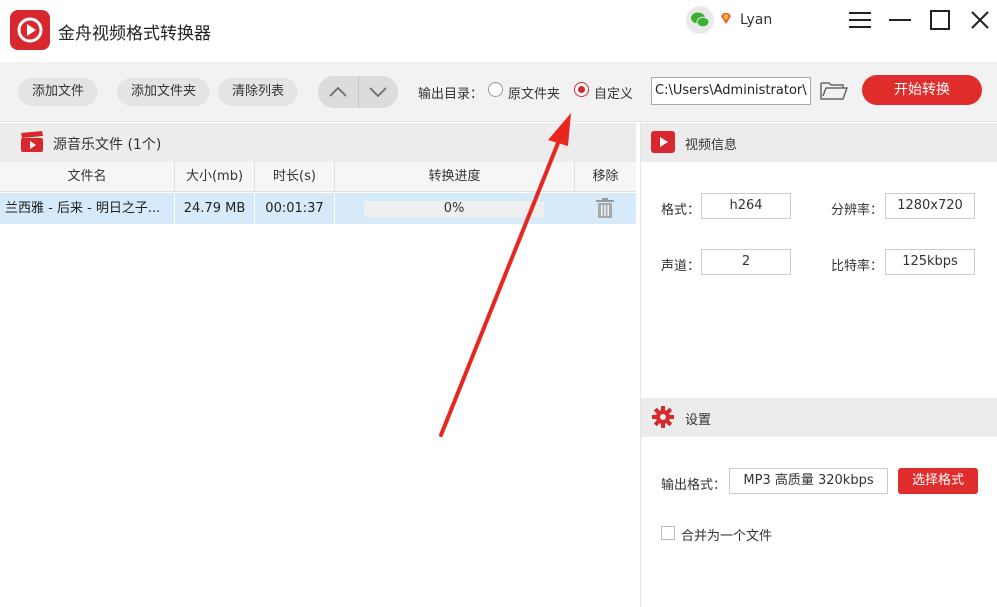 Image resolution: width=997 pixels, height=607 pixels. Describe the element at coordinates (726, 534) in the screenshot. I see `merge-label: 合并为一个文件` at that location.